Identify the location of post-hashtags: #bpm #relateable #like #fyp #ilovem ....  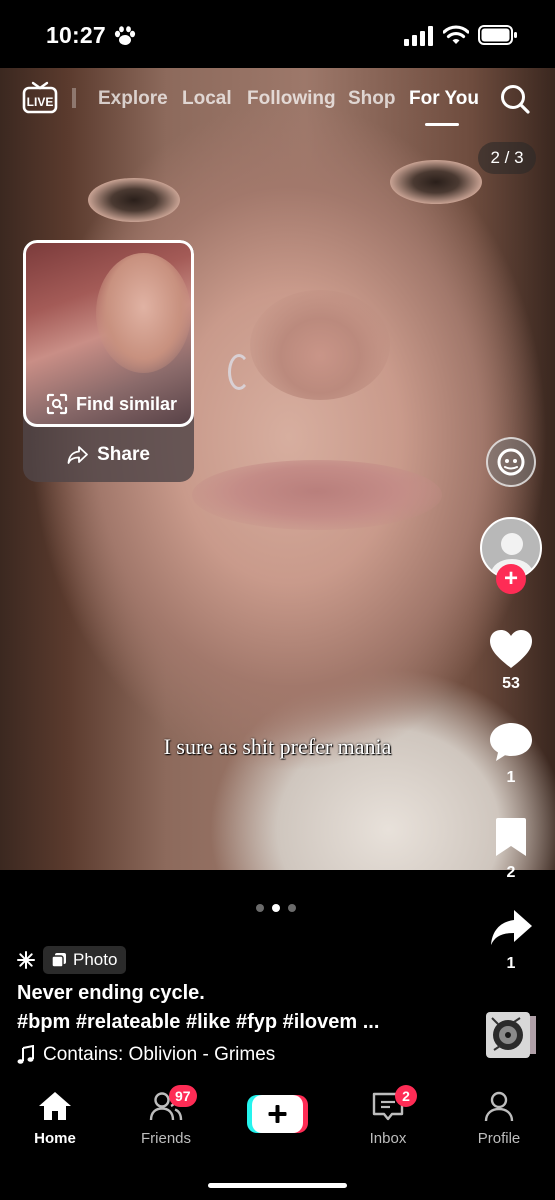
(198, 1022).